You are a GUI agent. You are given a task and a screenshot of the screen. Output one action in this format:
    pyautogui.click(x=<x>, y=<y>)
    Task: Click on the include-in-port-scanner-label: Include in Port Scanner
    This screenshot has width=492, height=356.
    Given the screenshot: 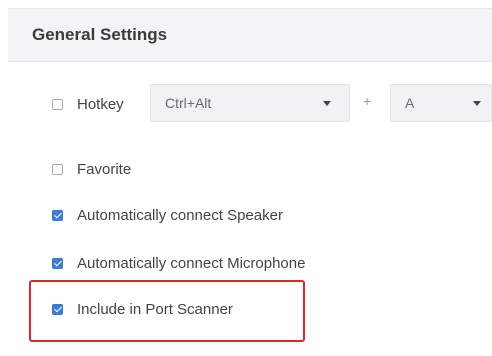 What is the action you would take?
    pyautogui.click(x=155, y=309)
    